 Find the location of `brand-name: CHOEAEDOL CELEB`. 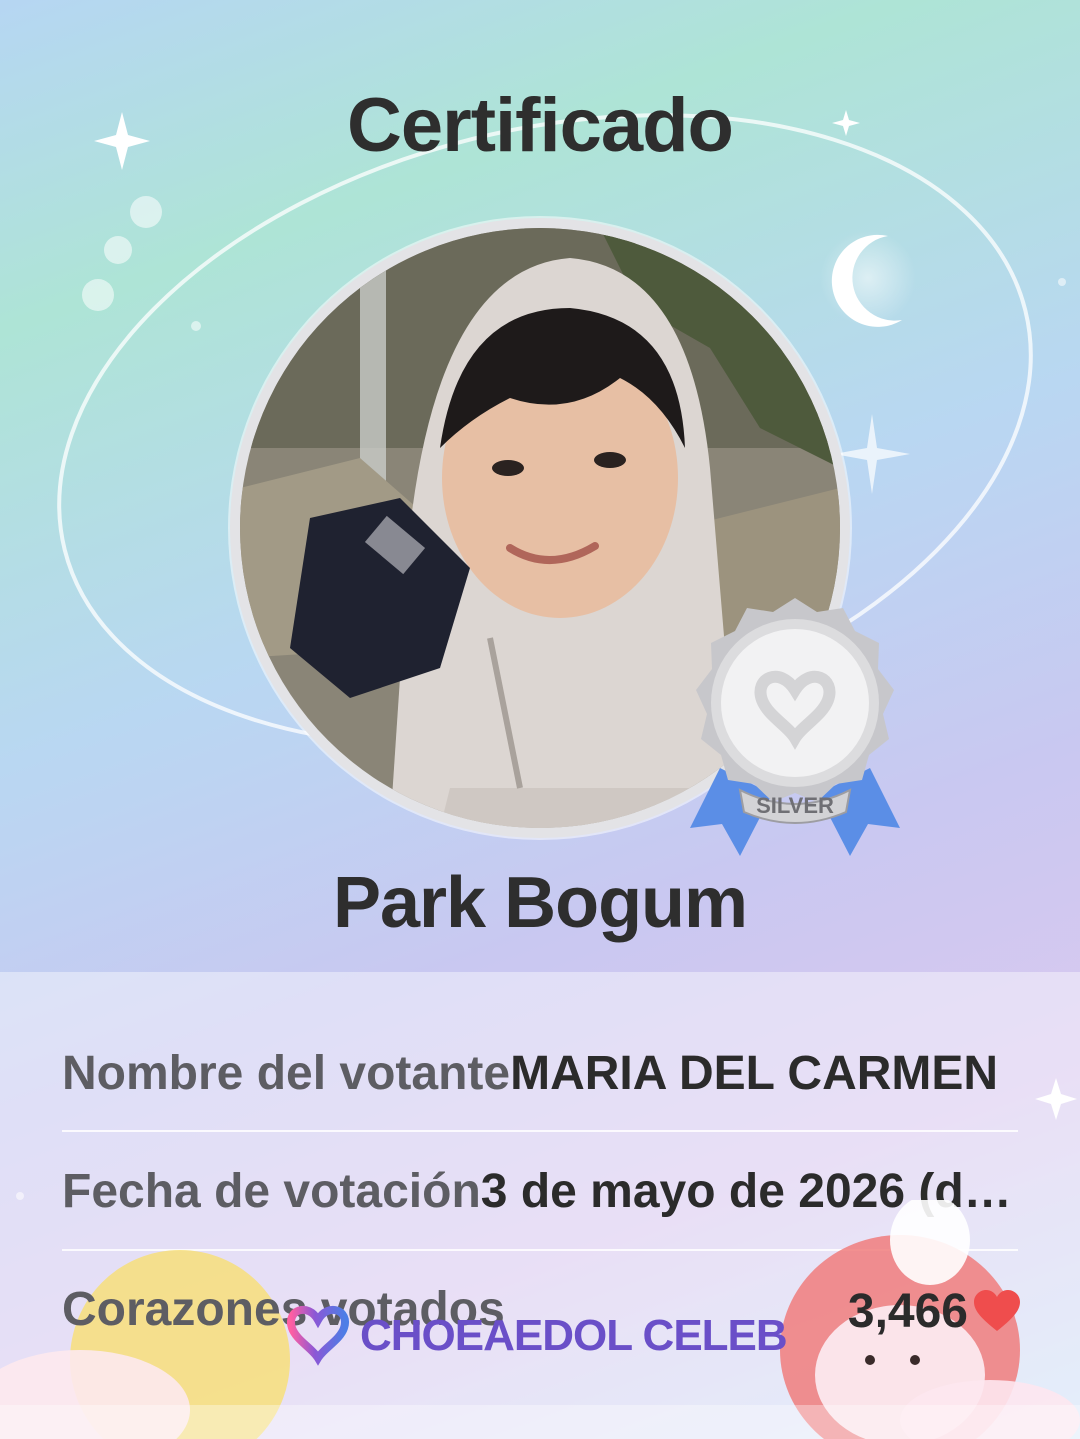

brand-name: CHOEAEDOL CELEB is located at coordinates (573, 1335).